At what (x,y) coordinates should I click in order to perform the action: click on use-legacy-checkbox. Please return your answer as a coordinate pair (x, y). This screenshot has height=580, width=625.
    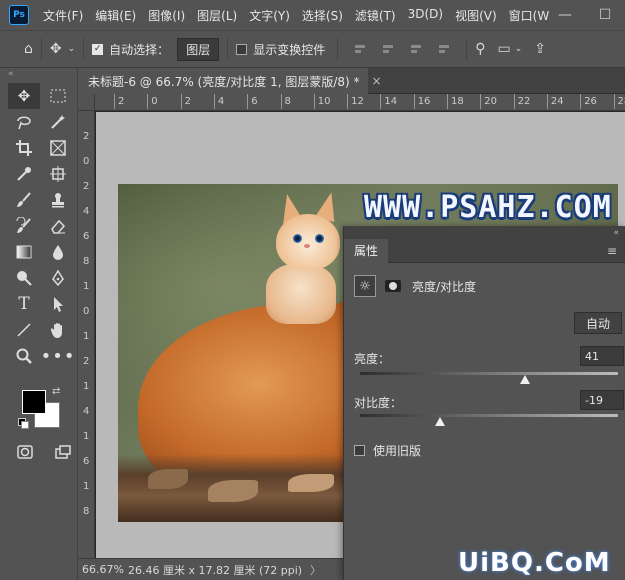
    Looking at the image, I should click on (359, 450).